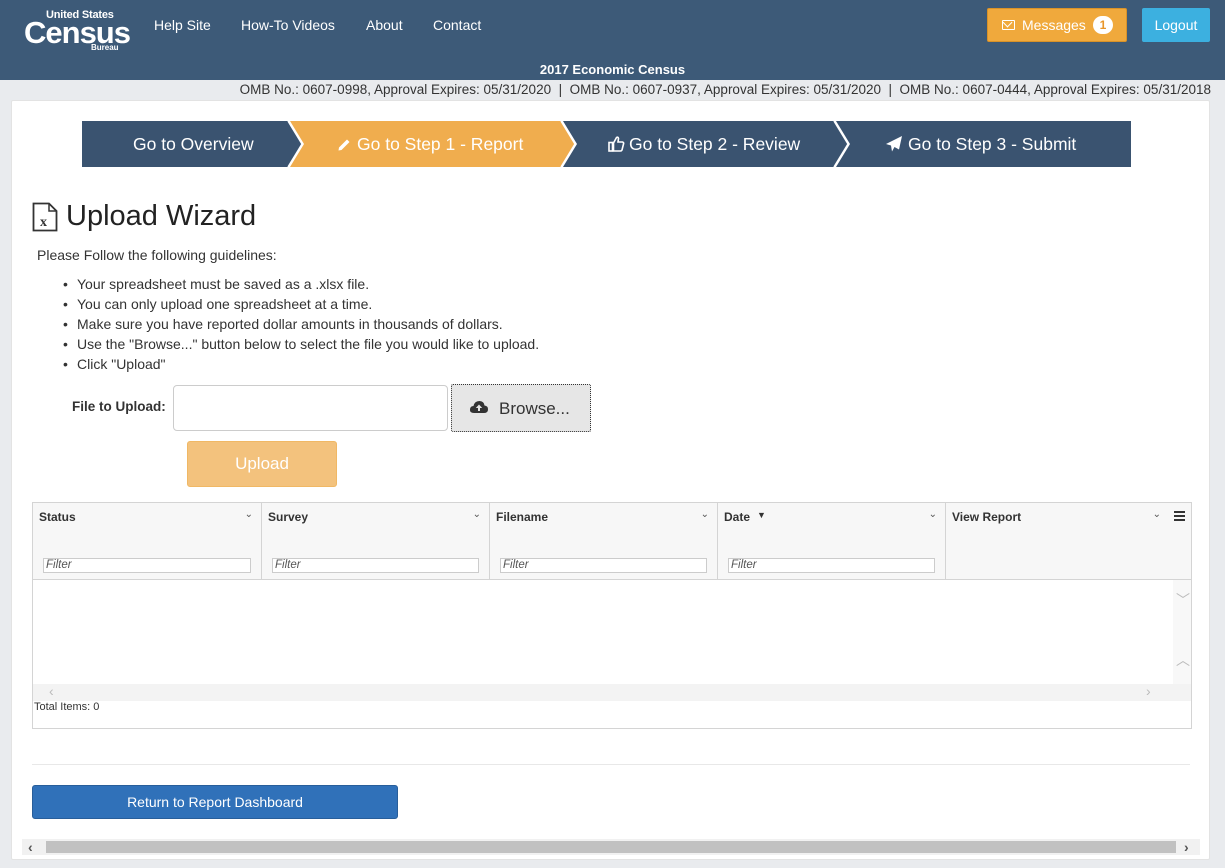  I want to click on census-title: 2017 Economic Census, so click(612, 69).